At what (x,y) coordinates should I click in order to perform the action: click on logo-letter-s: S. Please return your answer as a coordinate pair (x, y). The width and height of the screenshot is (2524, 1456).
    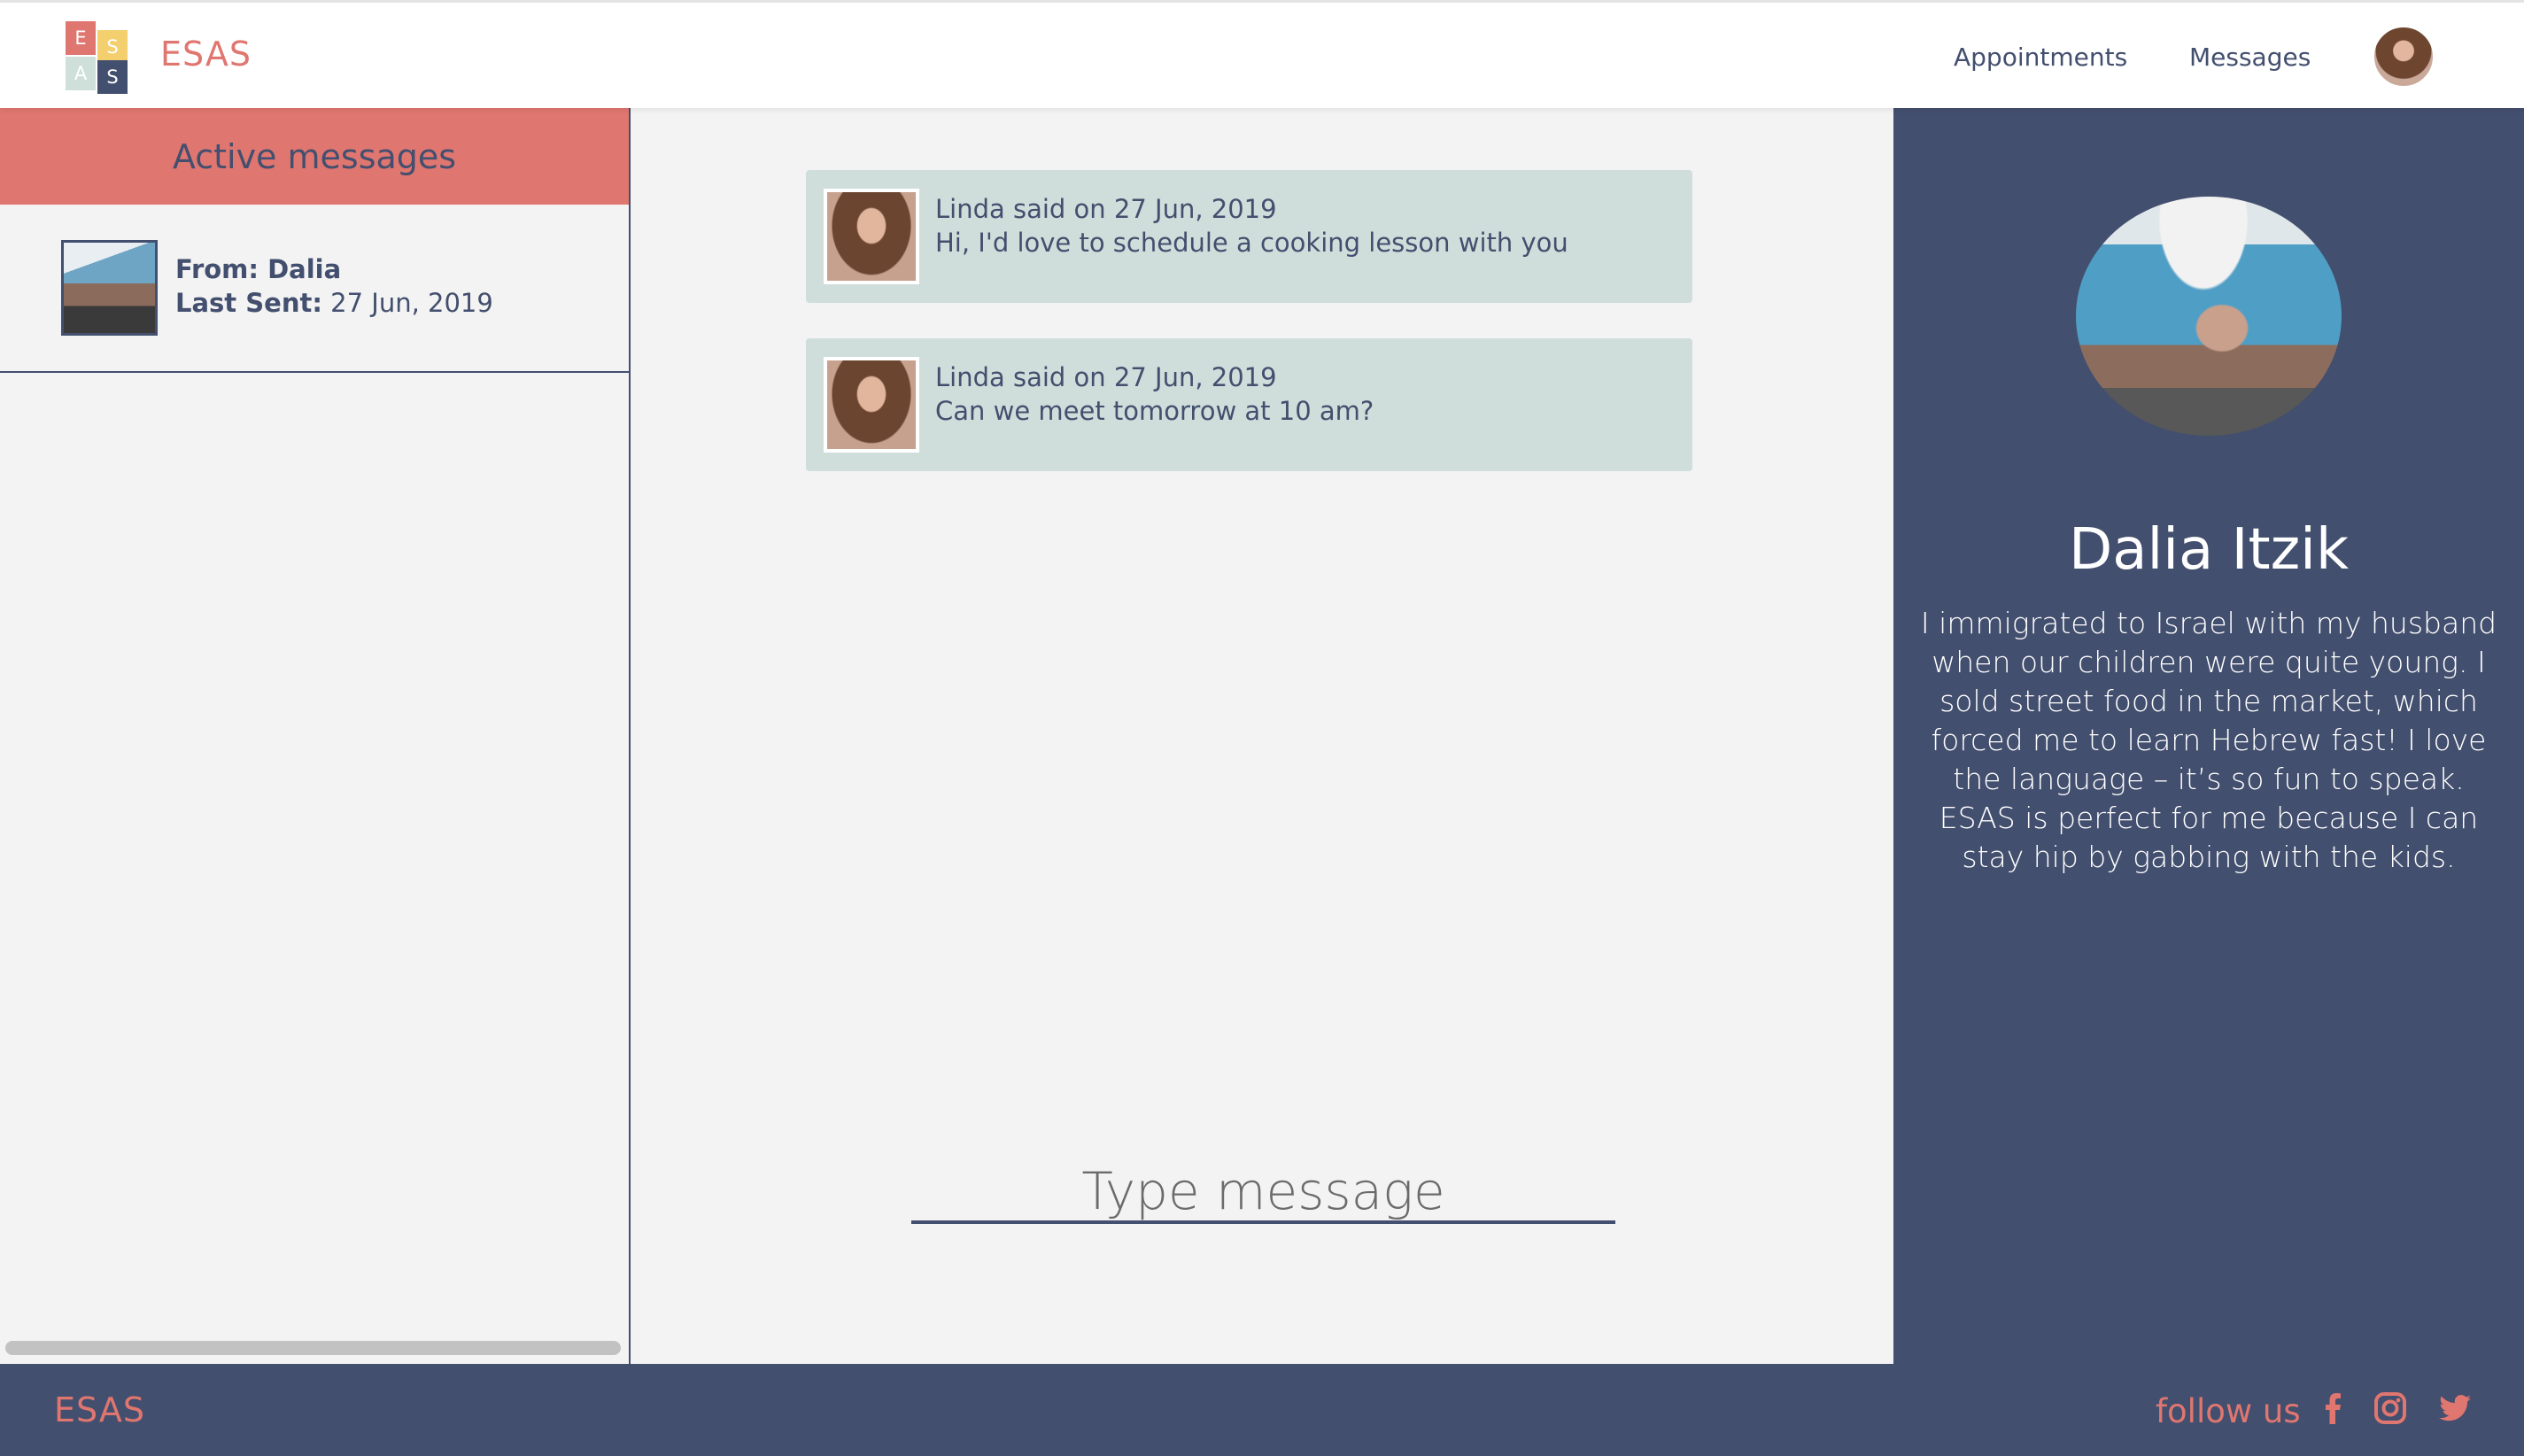
    Looking at the image, I should click on (112, 47).